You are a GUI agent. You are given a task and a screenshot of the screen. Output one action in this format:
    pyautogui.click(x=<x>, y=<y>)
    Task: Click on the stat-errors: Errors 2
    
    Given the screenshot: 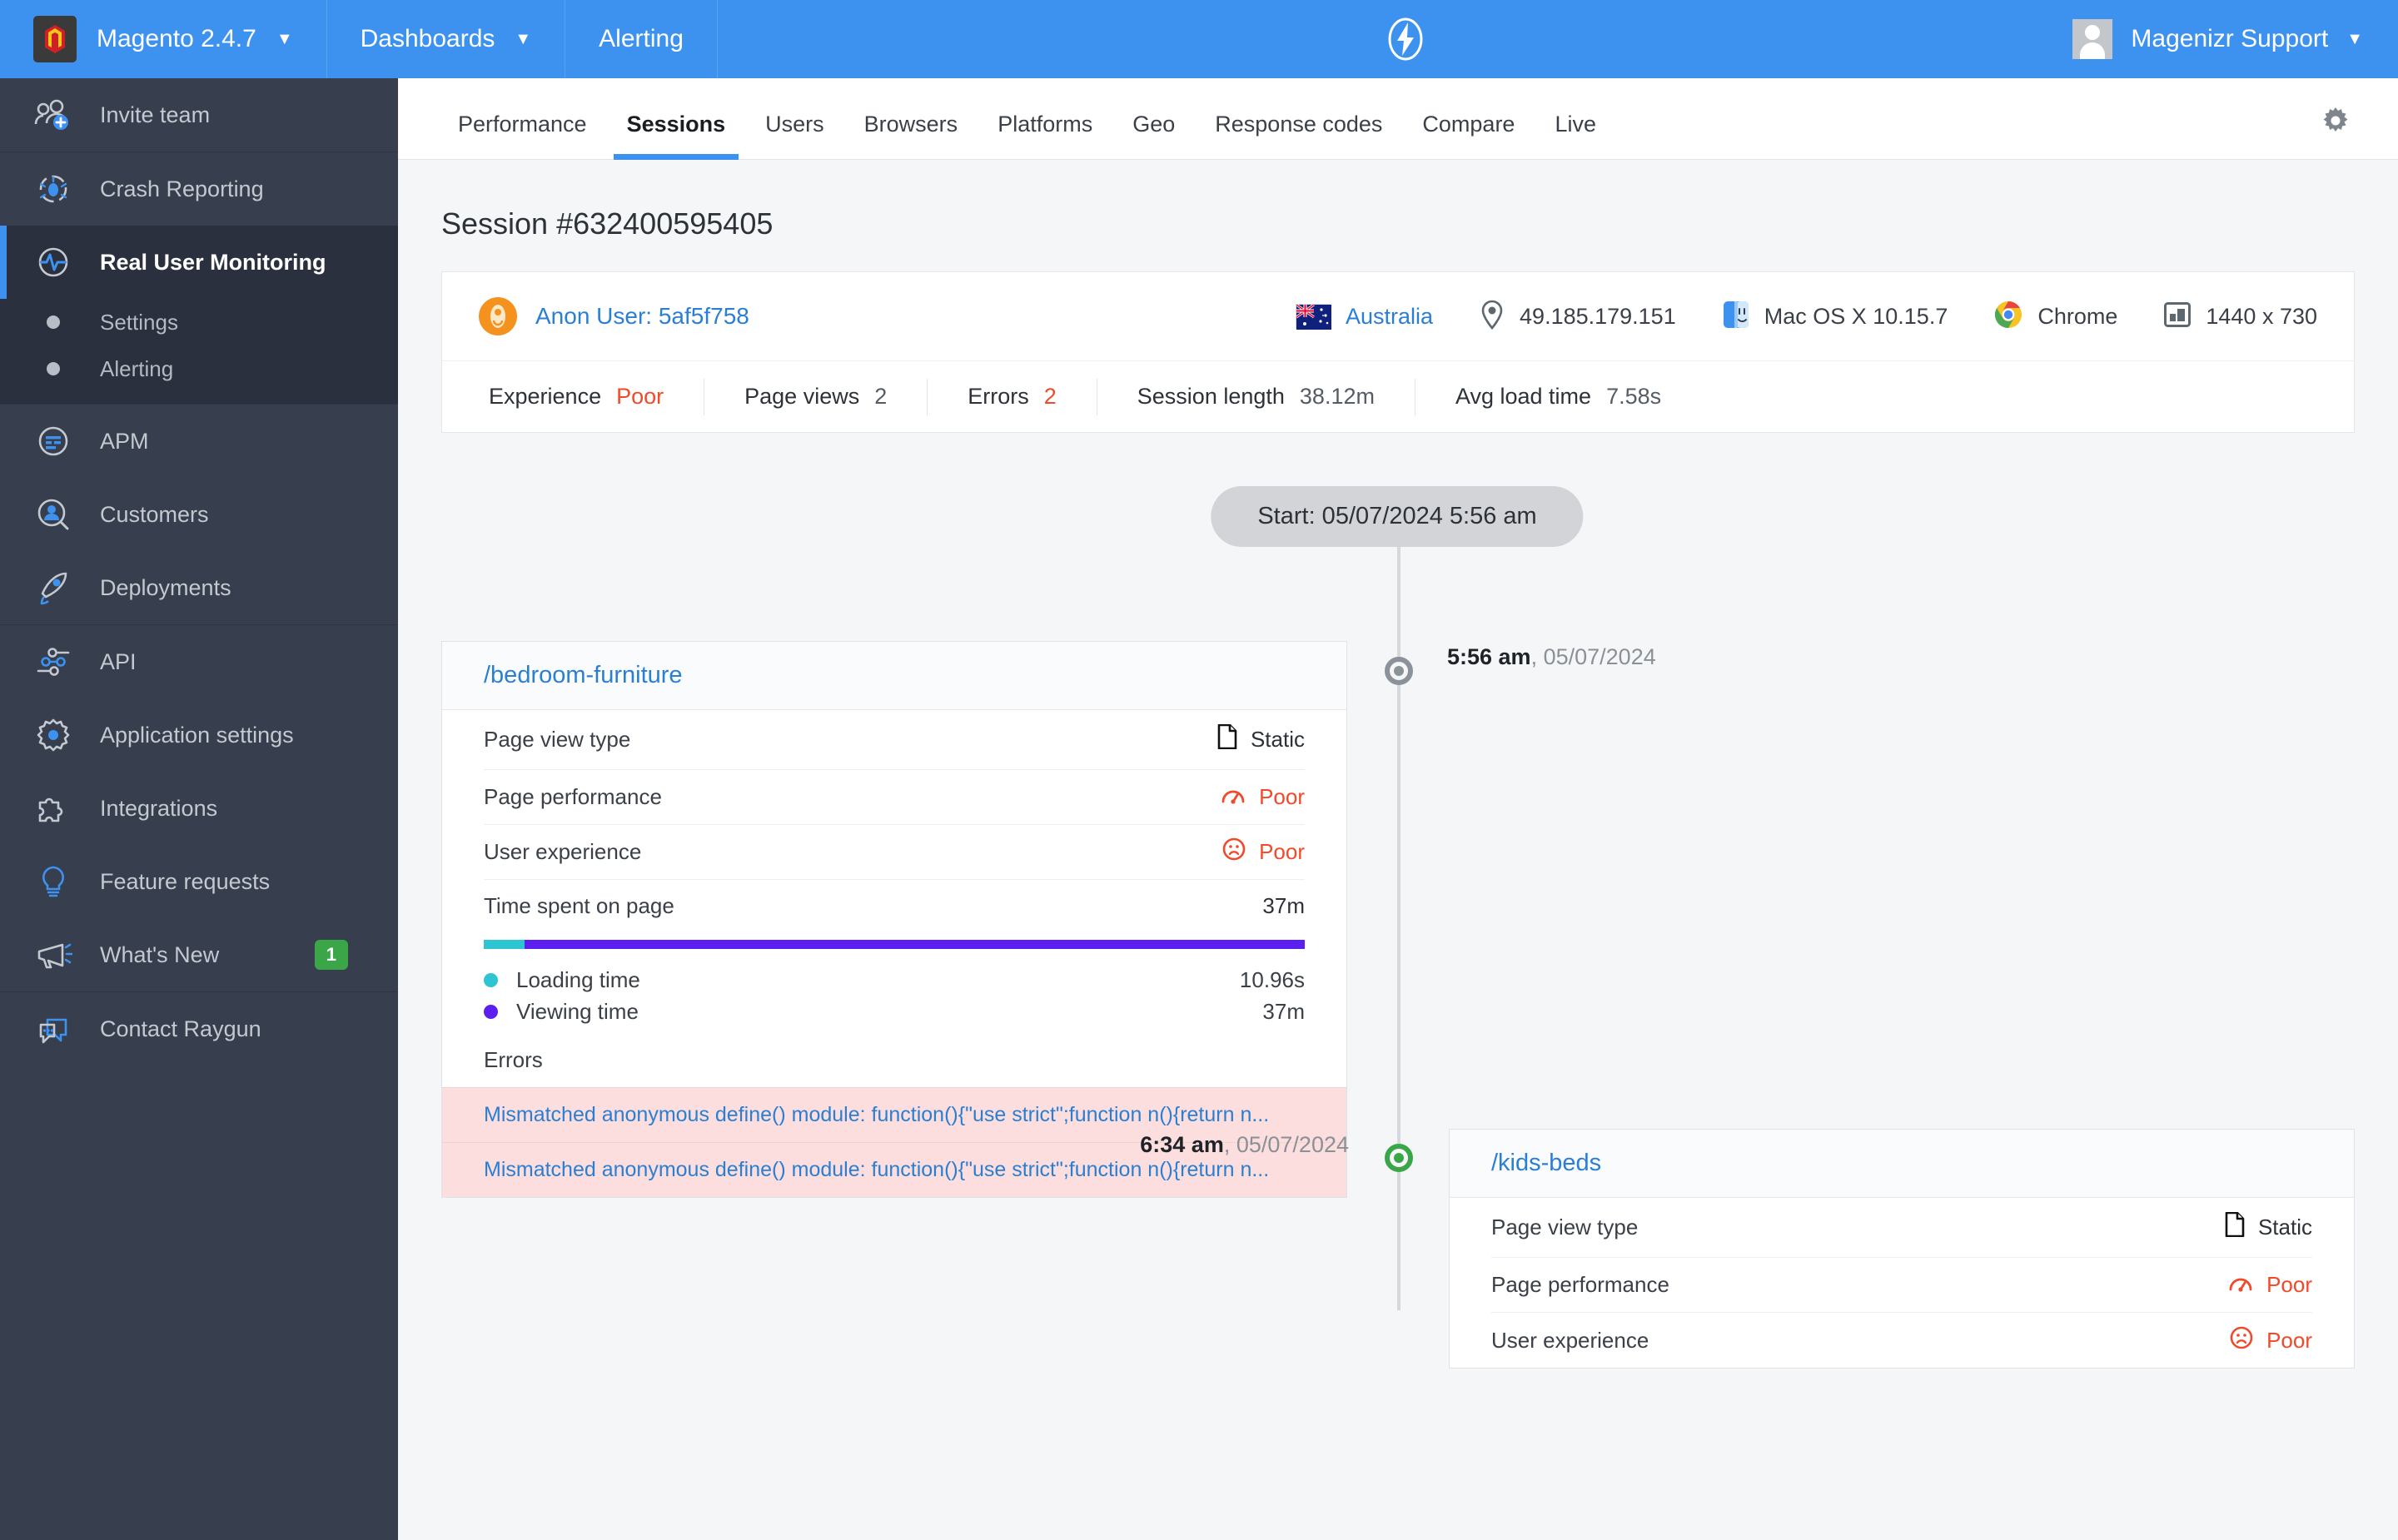 What is the action you would take?
    pyautogui.click(x=1012, y=396)
    